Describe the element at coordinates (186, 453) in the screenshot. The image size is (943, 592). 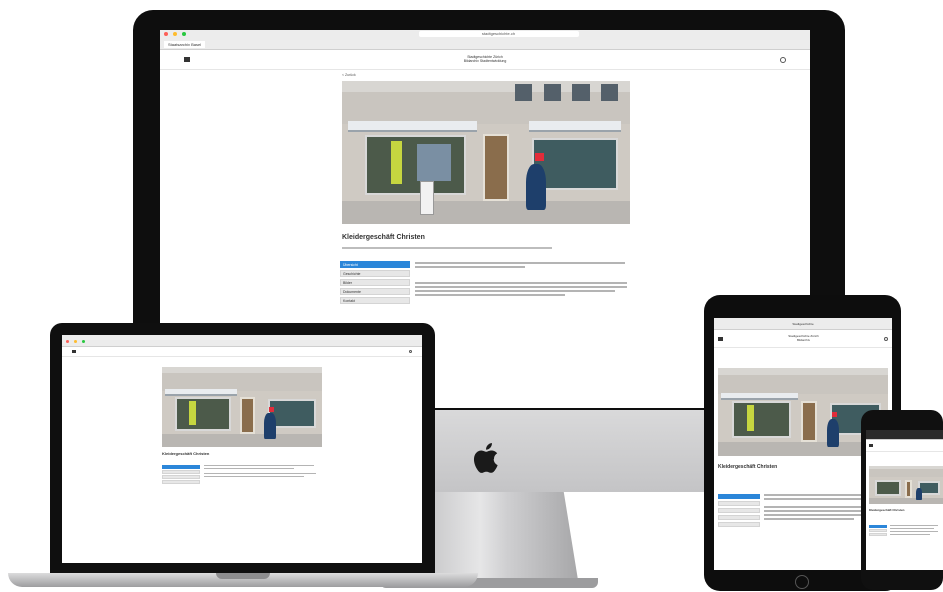
I see `laptop-page-title: Kleidergeschäft Christen` at that location.